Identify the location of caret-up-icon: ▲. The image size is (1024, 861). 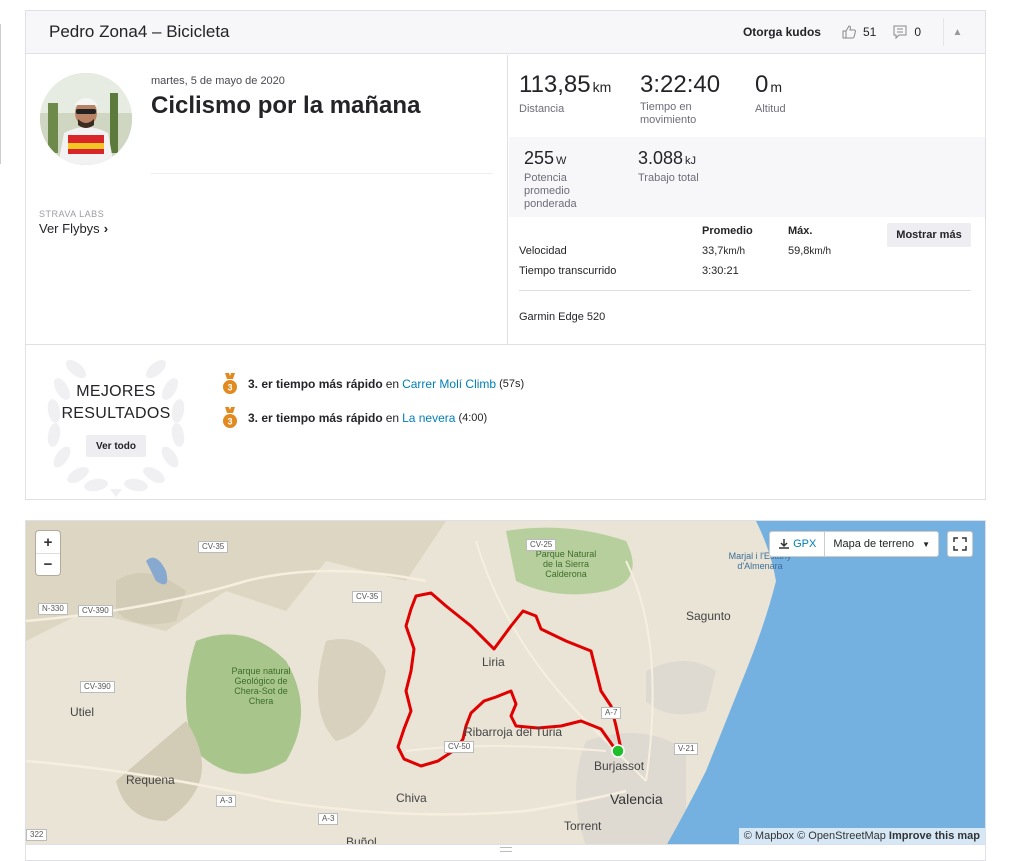
(957, 32).